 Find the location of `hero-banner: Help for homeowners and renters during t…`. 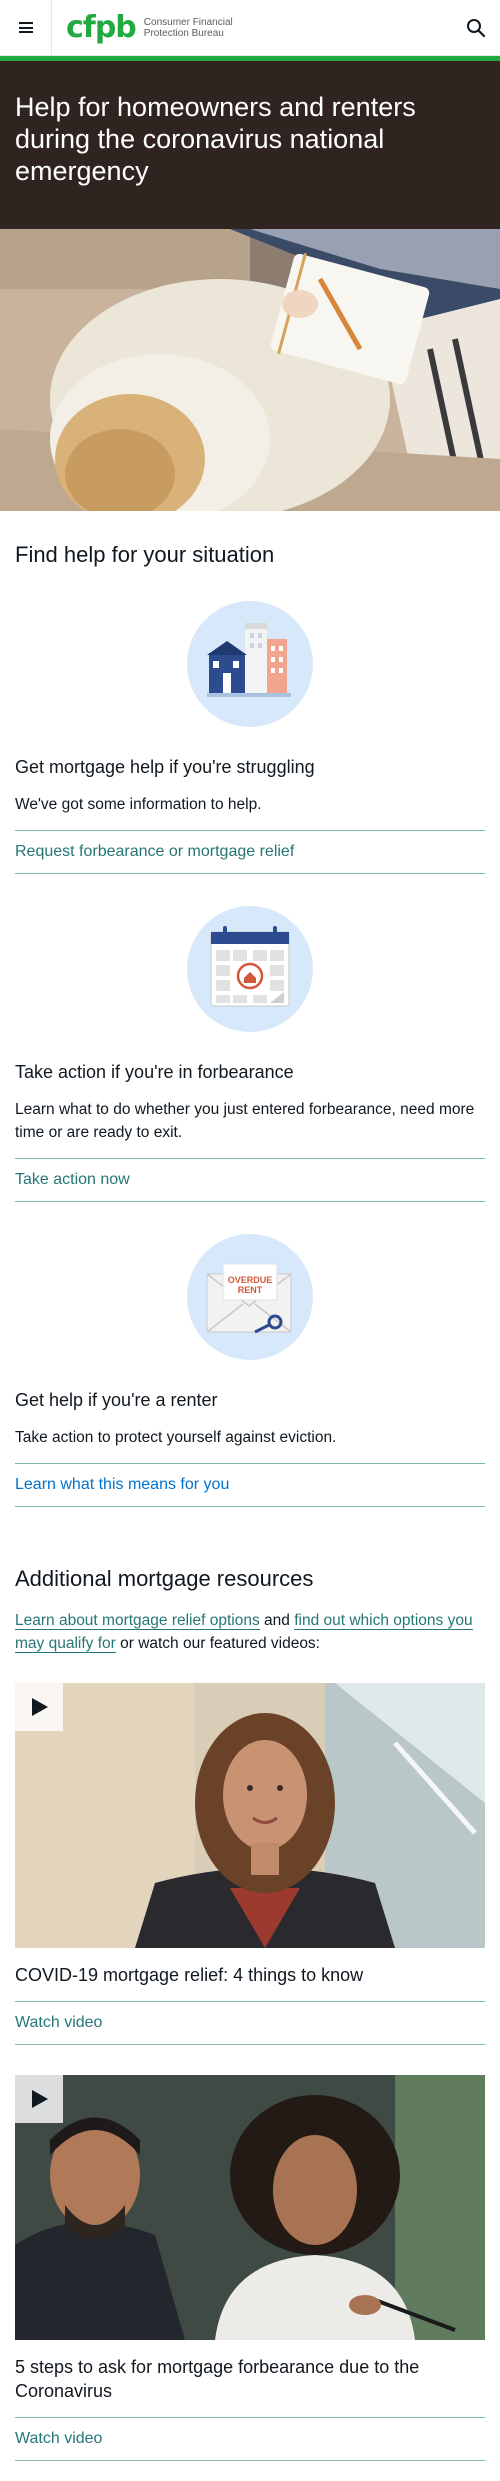

hero-banner: Help for homeowners and renters during t… is located at coordinates (250, 145).